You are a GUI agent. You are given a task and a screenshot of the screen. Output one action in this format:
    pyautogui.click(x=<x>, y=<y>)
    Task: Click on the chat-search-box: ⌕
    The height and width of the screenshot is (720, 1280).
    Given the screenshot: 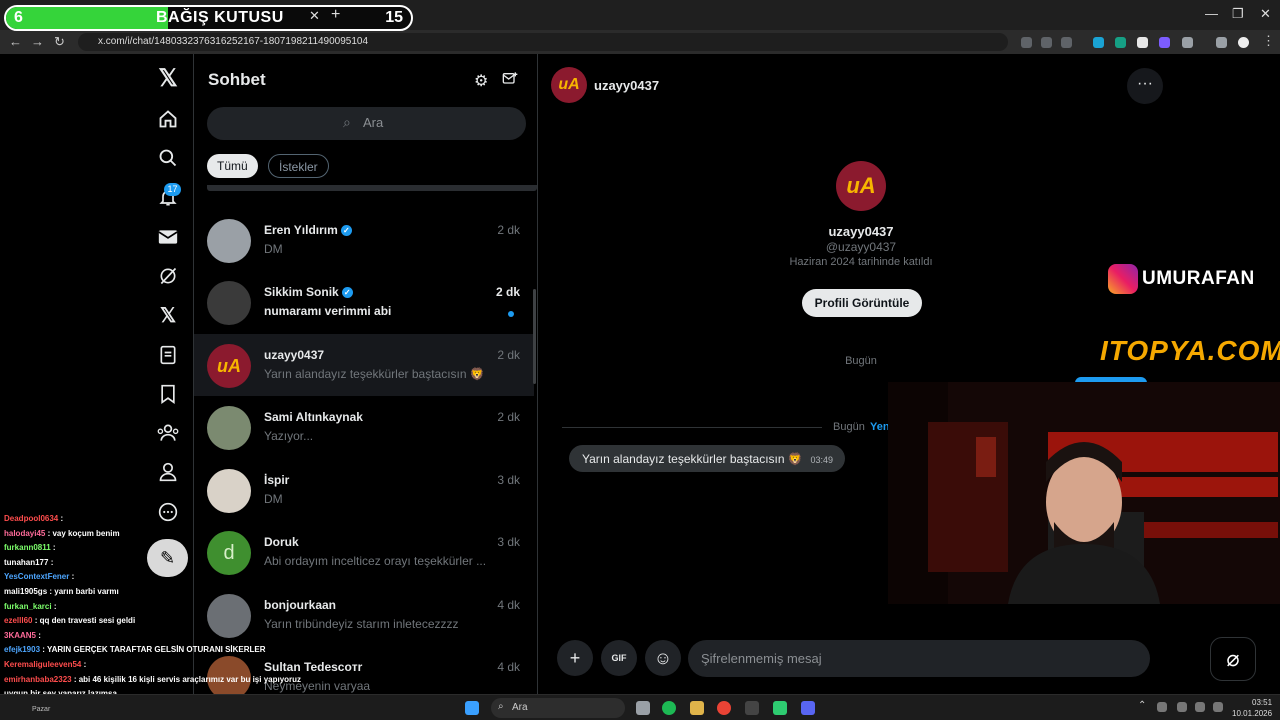 What is the action you would take?
    pyautogui.click(x=366, y=123)
    